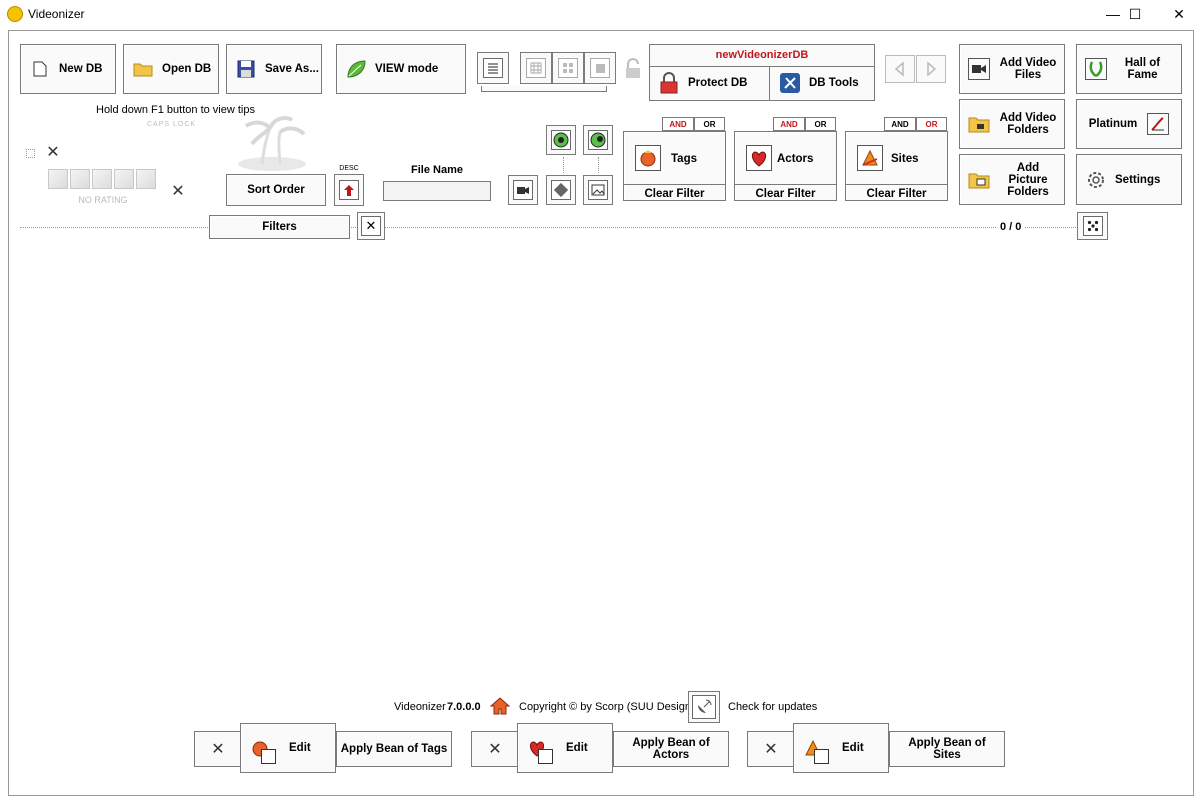 This screenshot has height=800, width=1202. Describe the element at coordinates (68, 69) in the screenshot. I see `new-db-button: New DB` at that location.